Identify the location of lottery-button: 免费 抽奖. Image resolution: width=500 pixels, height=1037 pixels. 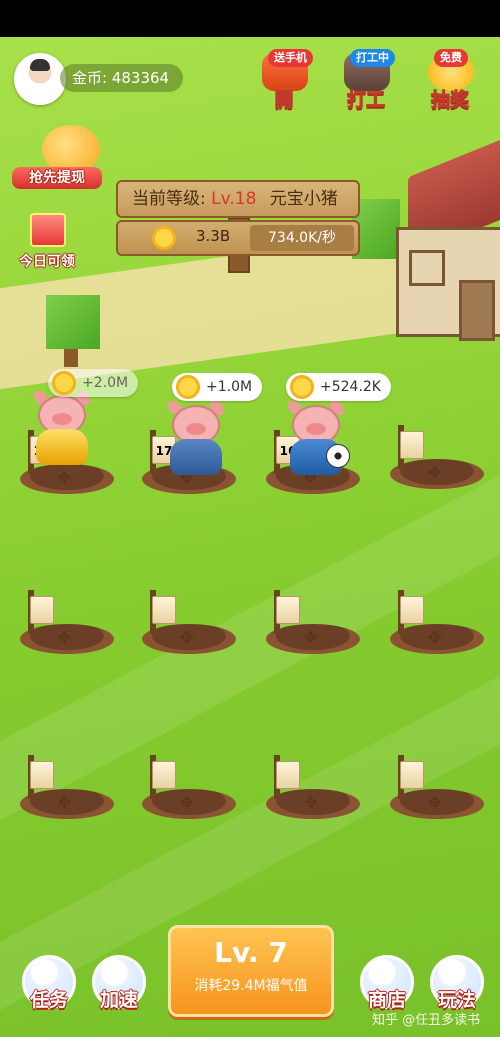
(450, 78).